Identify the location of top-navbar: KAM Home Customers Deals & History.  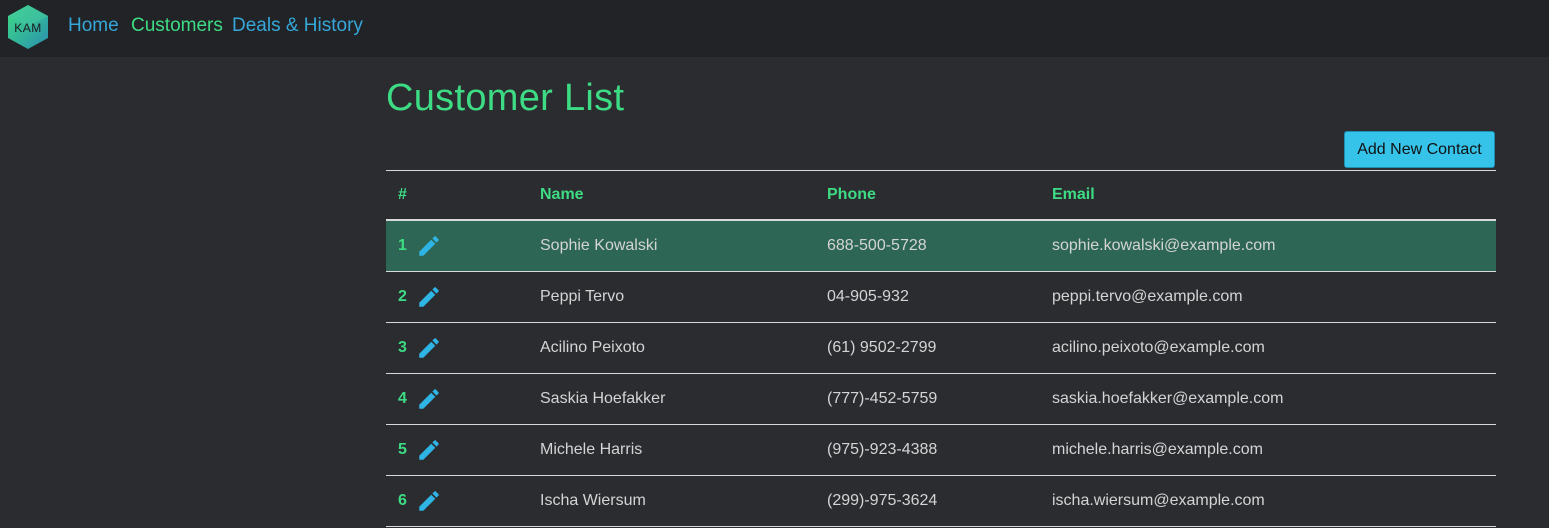
(774, 28).